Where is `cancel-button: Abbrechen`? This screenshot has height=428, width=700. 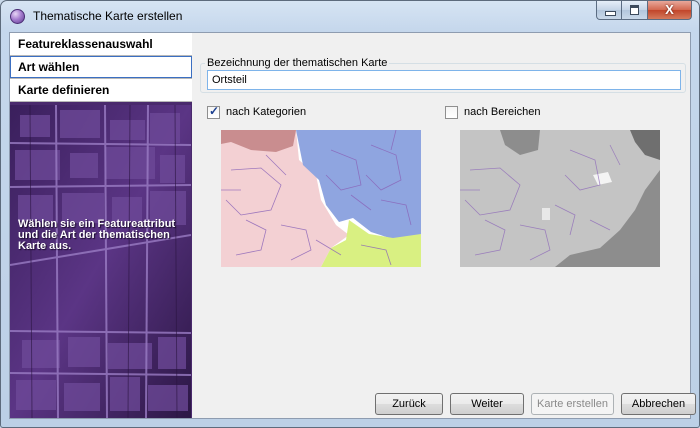 cancel-button: Abbrechen is located at coordinates (658, 404).